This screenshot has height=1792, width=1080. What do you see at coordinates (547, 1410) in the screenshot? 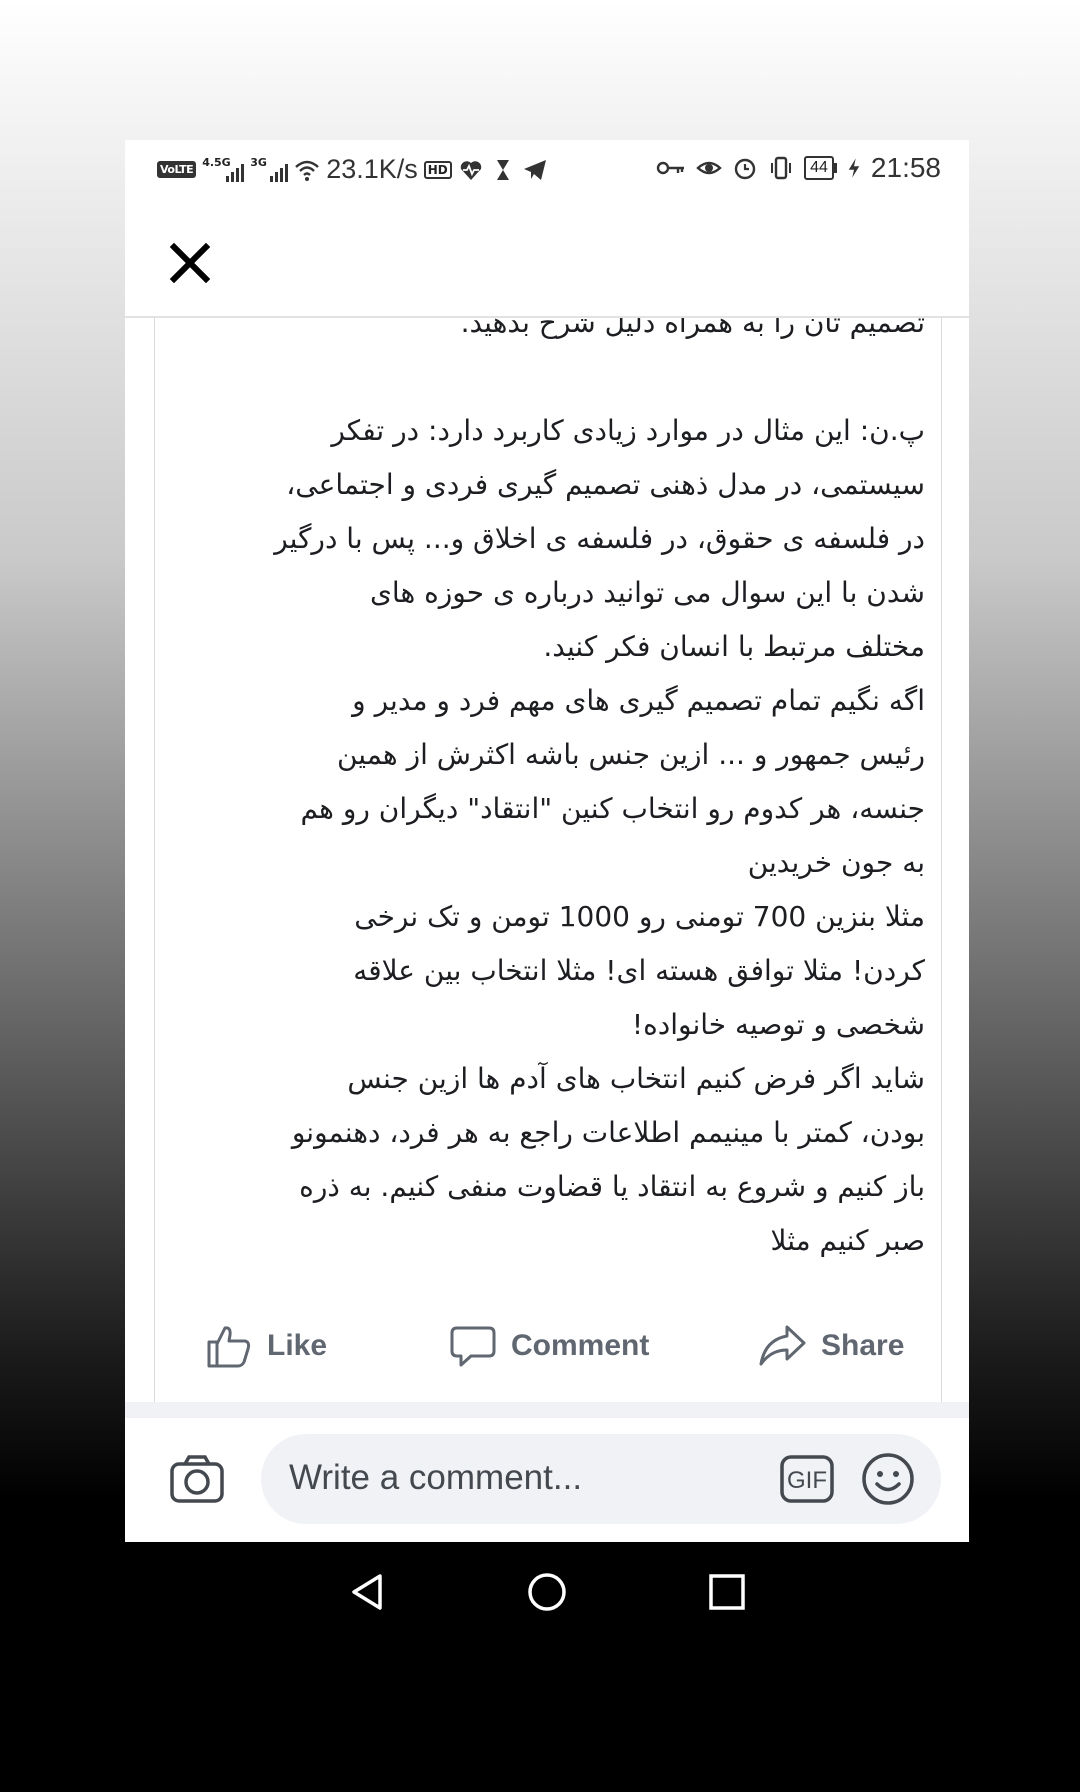
I see `section-divider` at bounding box center [547, 1410].